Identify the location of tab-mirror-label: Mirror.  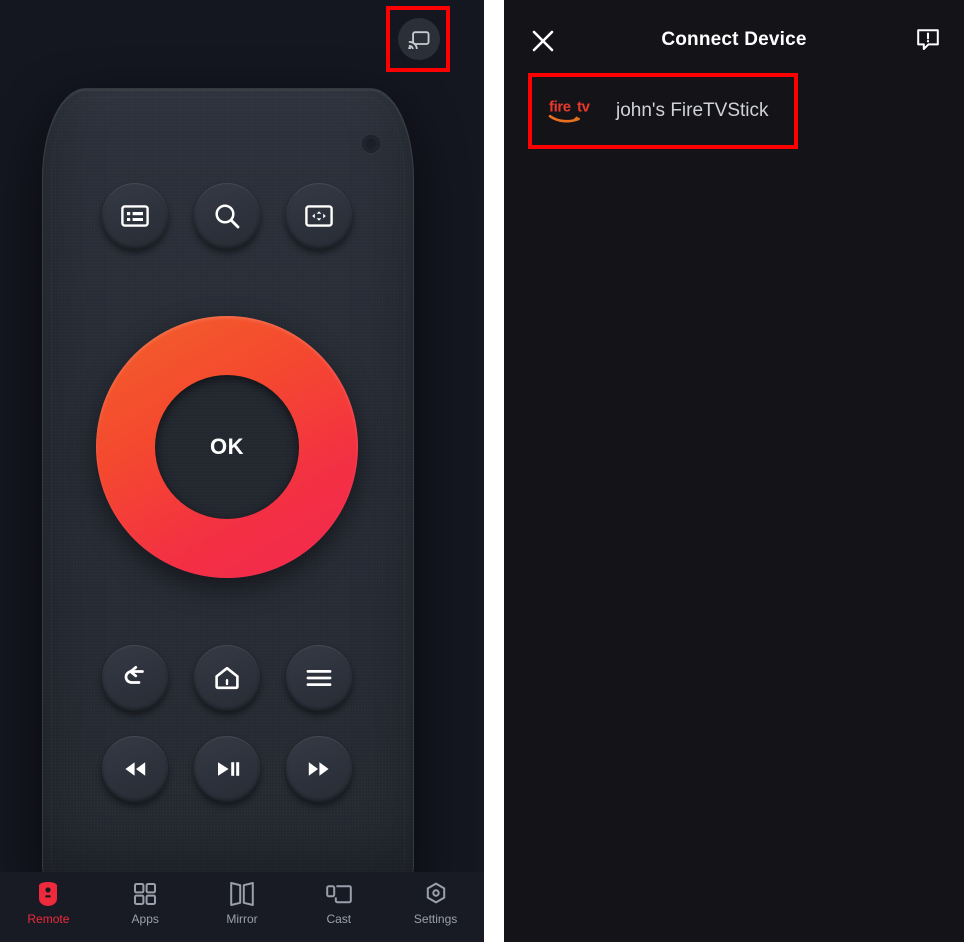
(242, 919).